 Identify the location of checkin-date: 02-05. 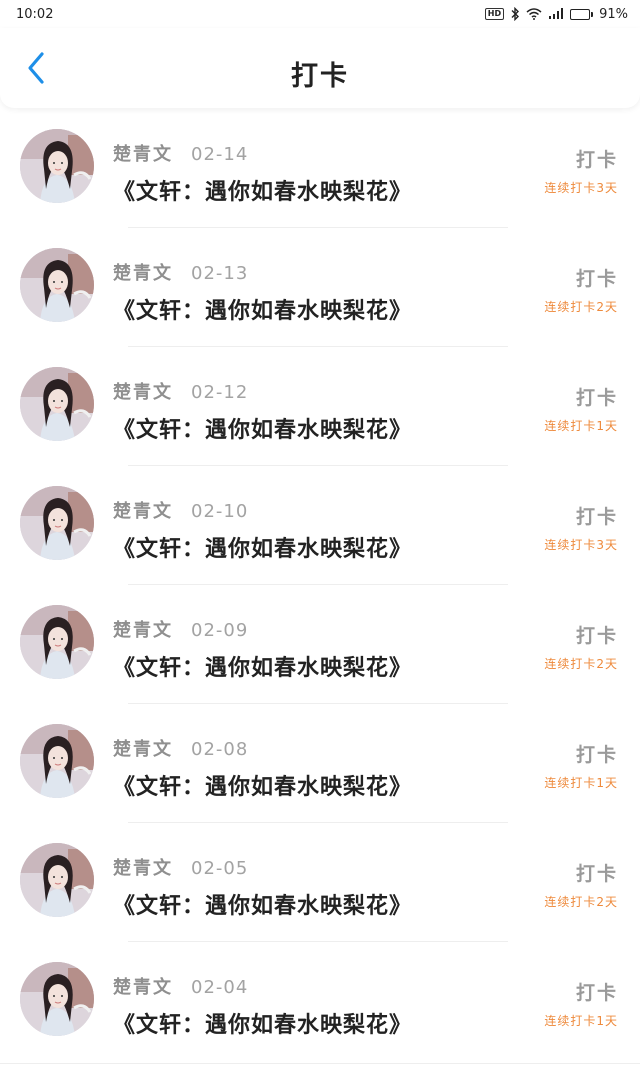
(220, 868).